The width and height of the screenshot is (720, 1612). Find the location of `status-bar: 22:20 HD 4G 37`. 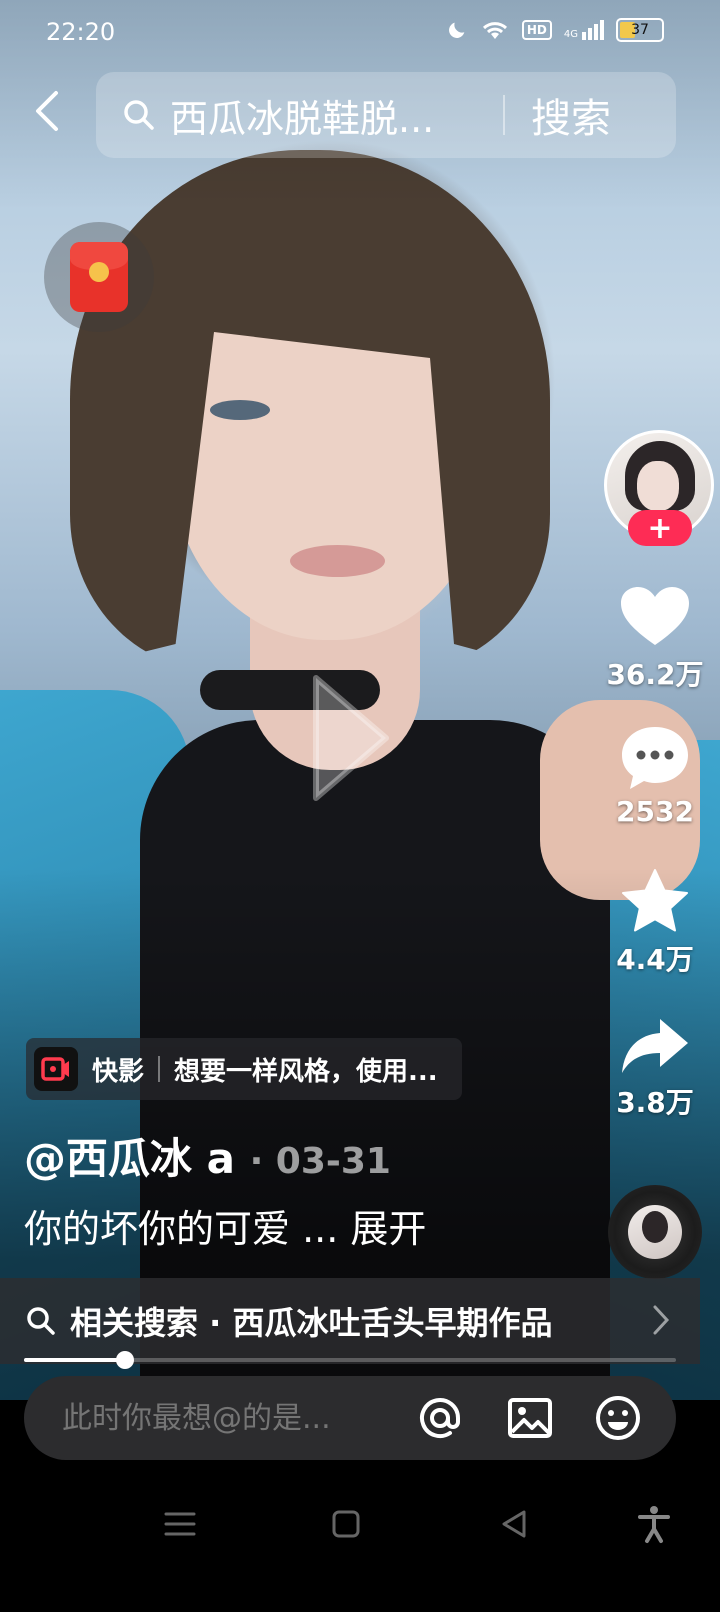

status-bar: 22:20 HD 4G 37 is located at coordinates (360, 32).